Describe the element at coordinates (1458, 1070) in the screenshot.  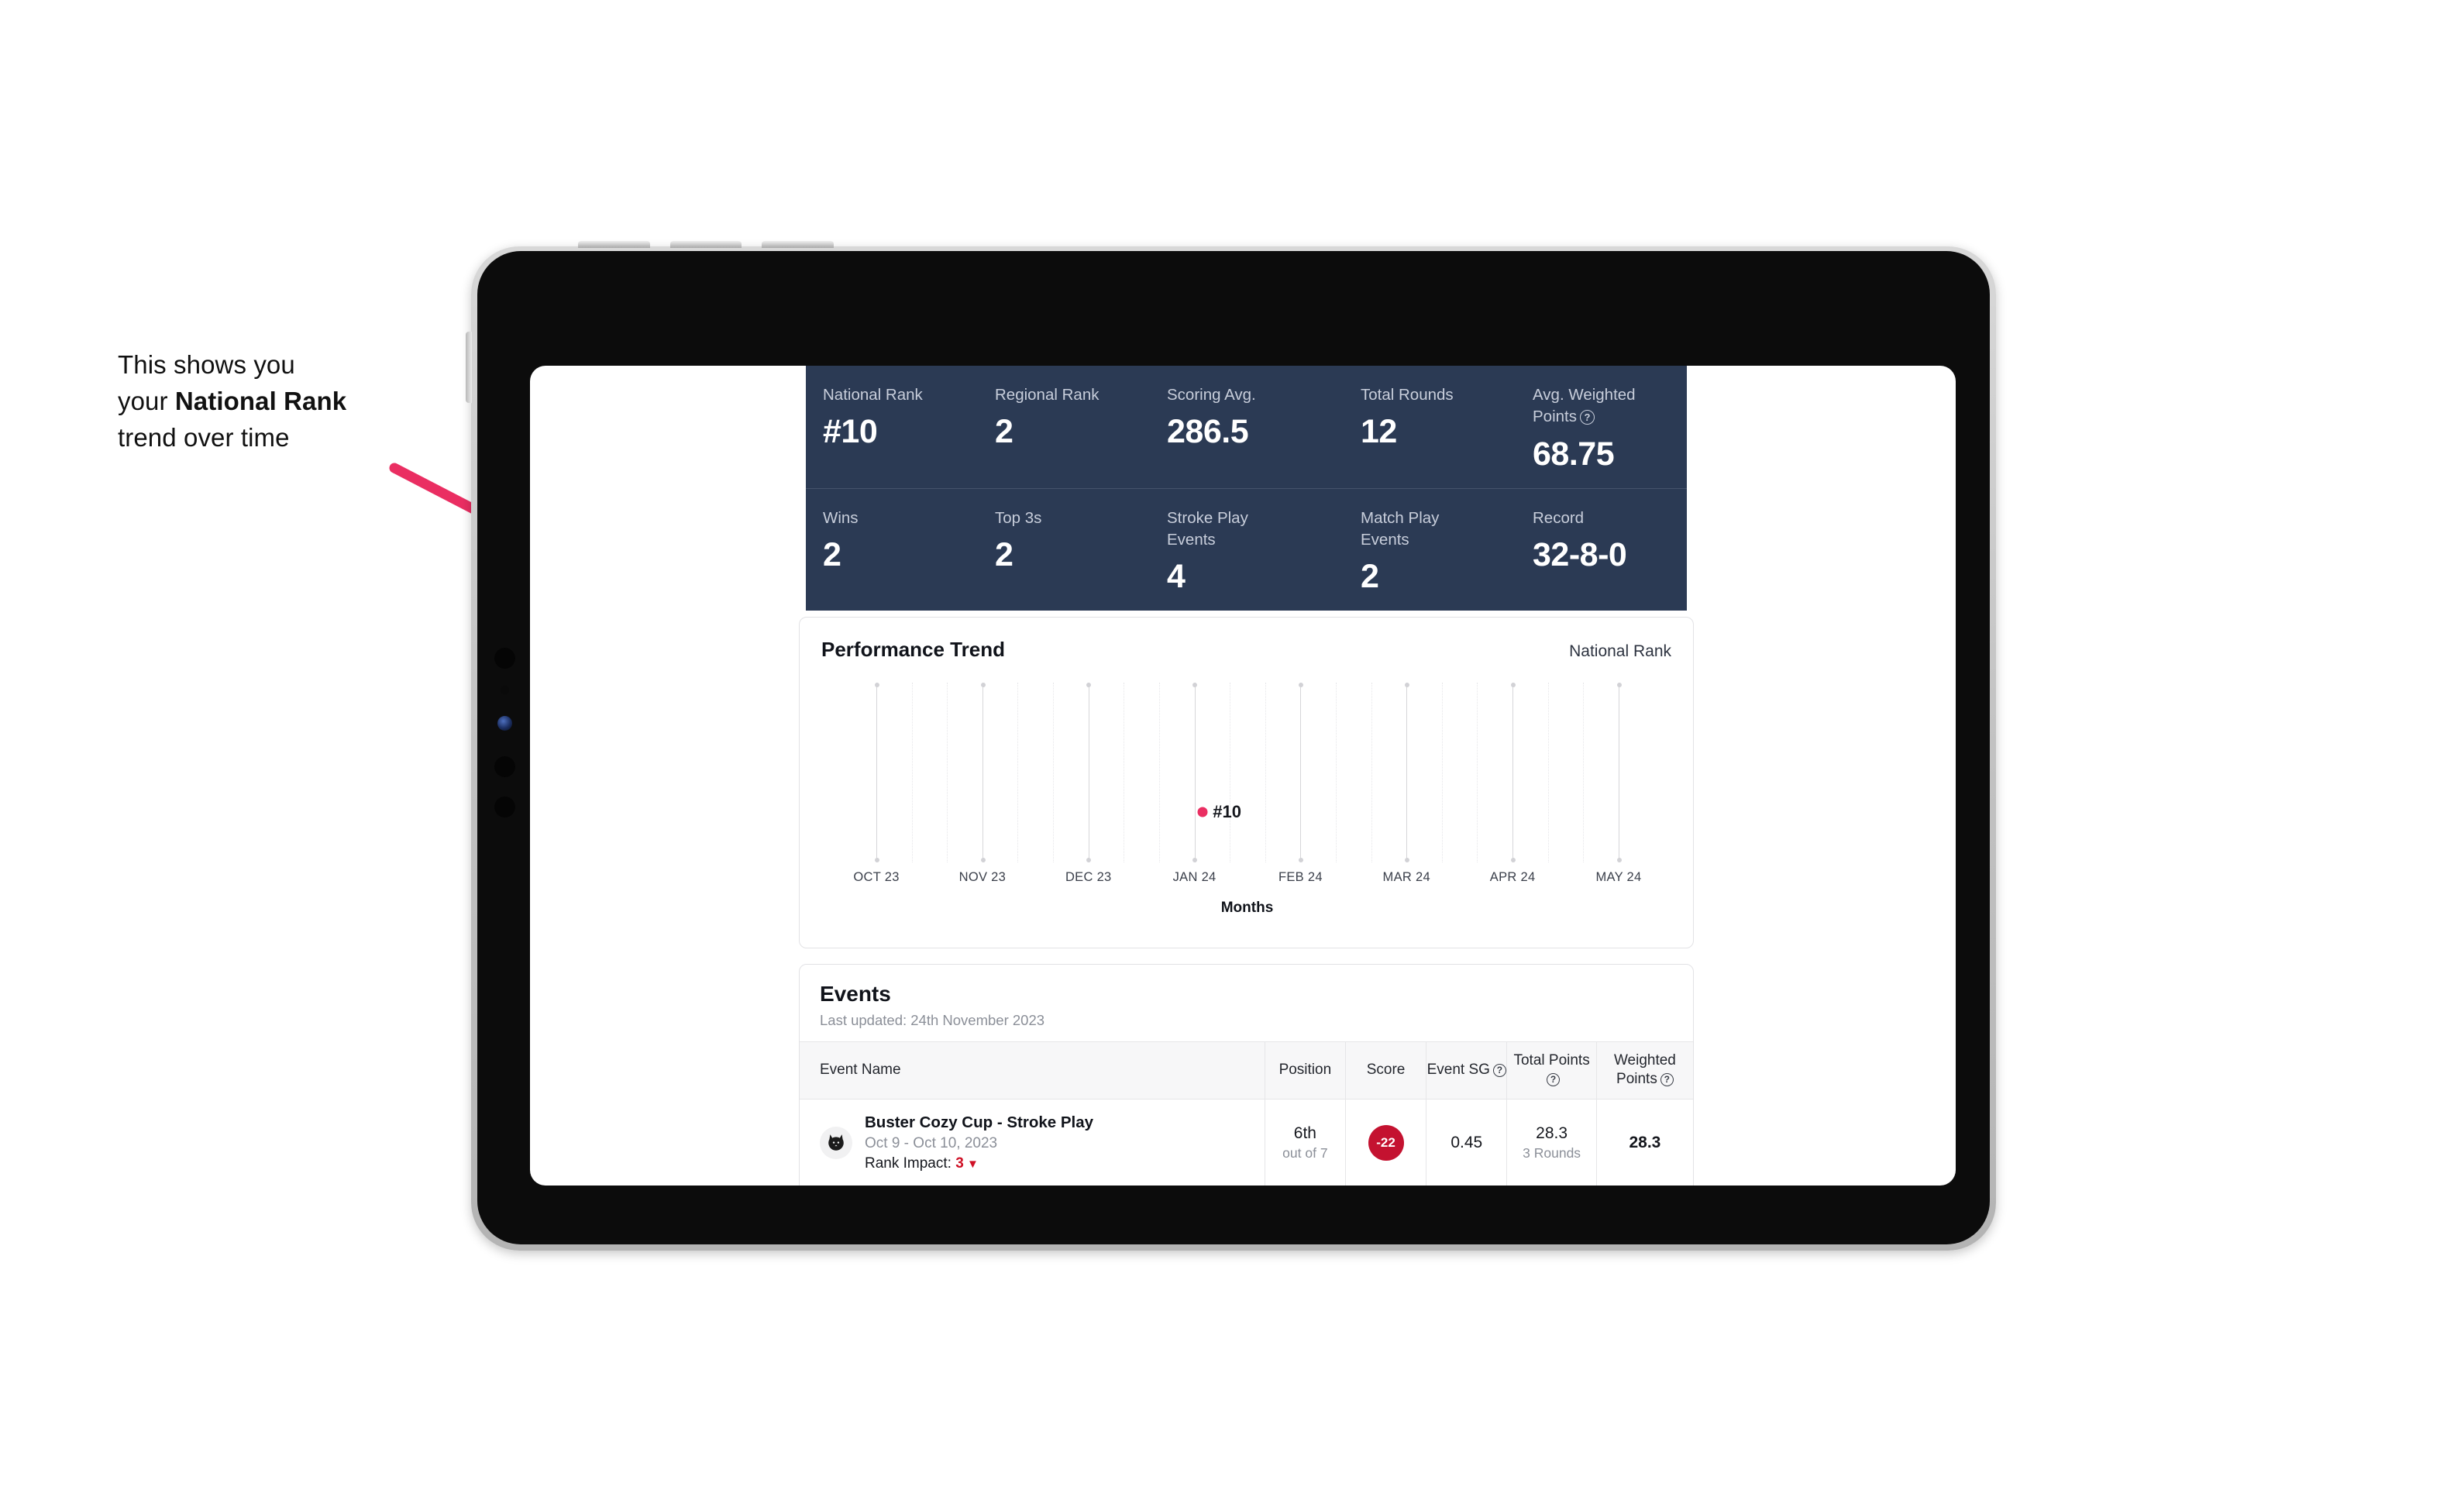
I see `column-header-event-sg-label: Event SG` at that location.